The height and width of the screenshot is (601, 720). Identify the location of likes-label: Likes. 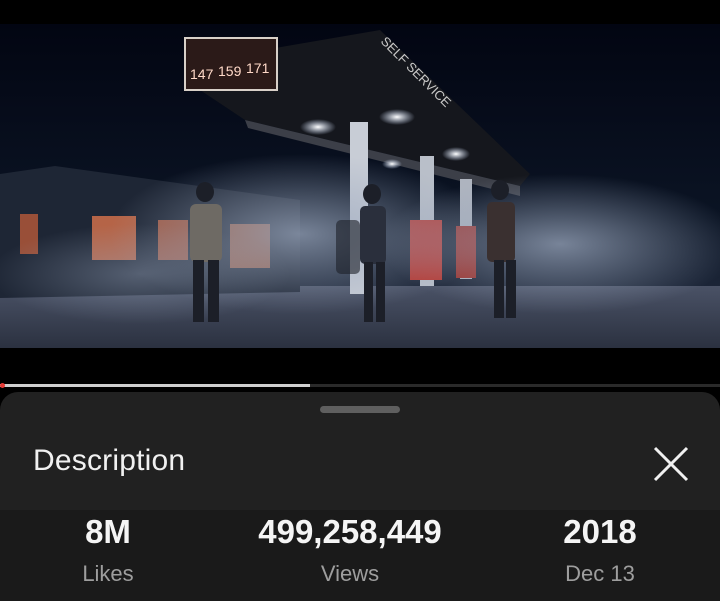
(108, 573).